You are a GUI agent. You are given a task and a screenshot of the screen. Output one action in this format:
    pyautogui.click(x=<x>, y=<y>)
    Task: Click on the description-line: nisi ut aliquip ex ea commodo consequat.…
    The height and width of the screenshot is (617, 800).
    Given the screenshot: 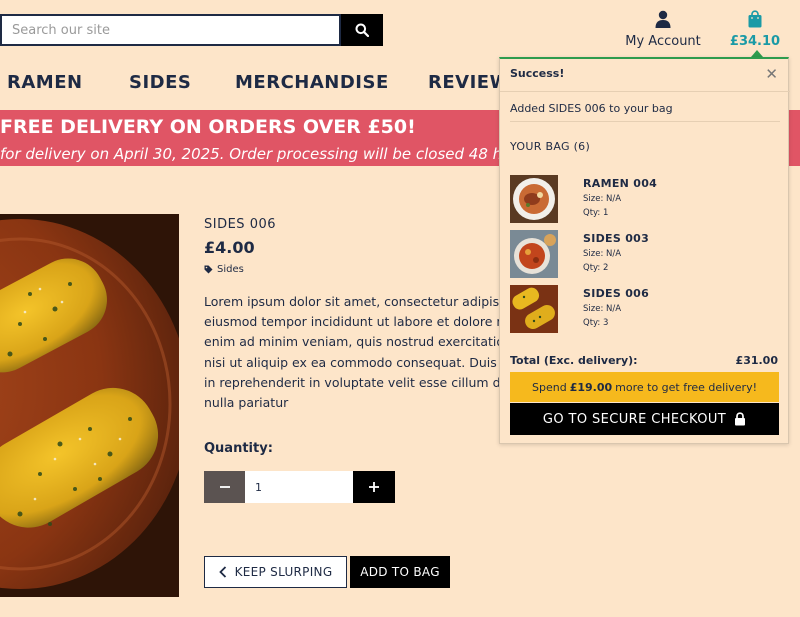 What is the action you would take?
    pyautogui.click(x=352, y=362)
    